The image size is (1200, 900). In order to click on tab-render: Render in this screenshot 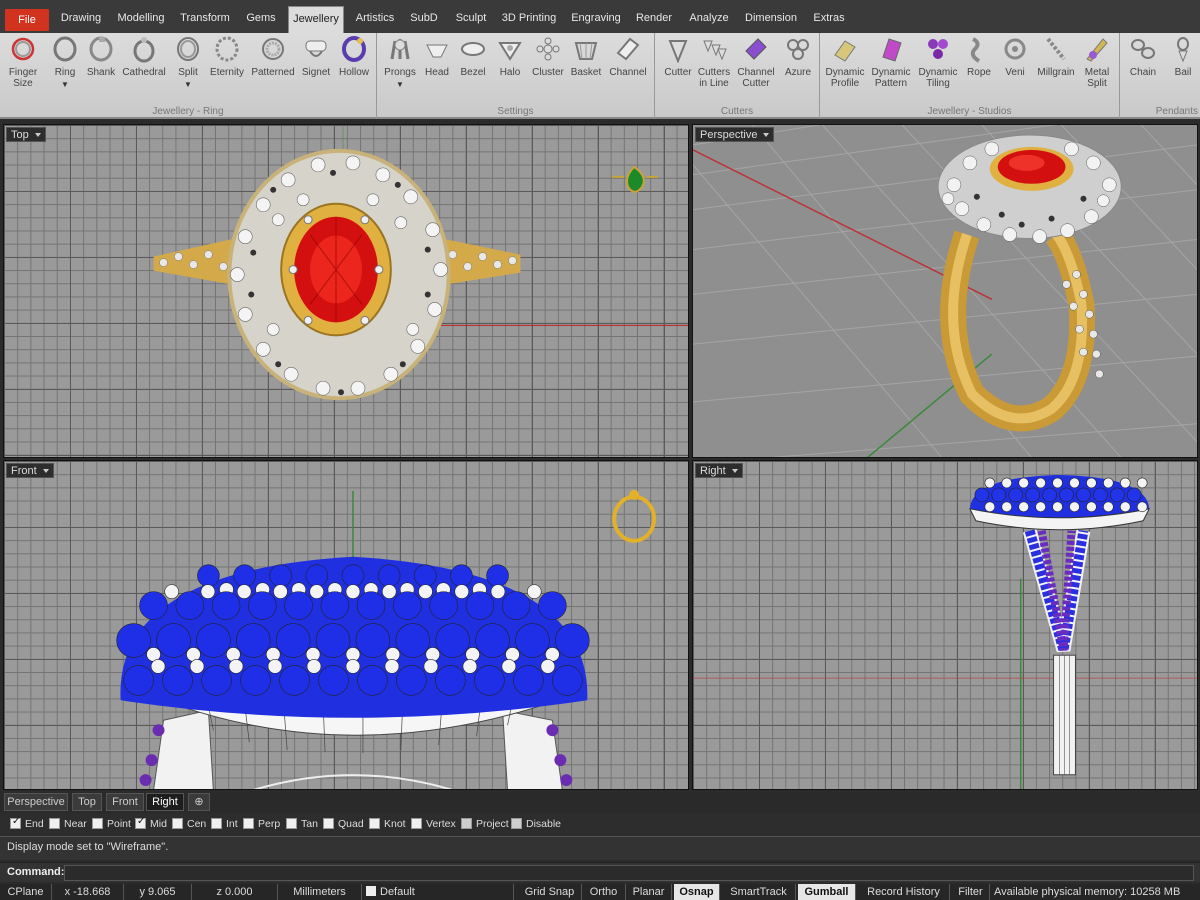, I will do `click(654, 19)`.